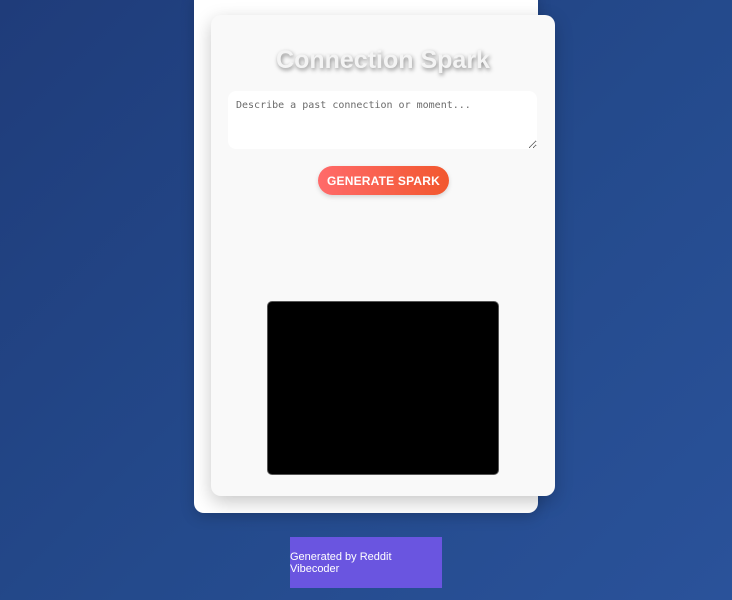 This screenshot has height=600, width=732. Describe the element at coordinates (341, 562) in the screenshot. I see `footer-credit-text: Generated by Reddit Vibecoder` at that location.